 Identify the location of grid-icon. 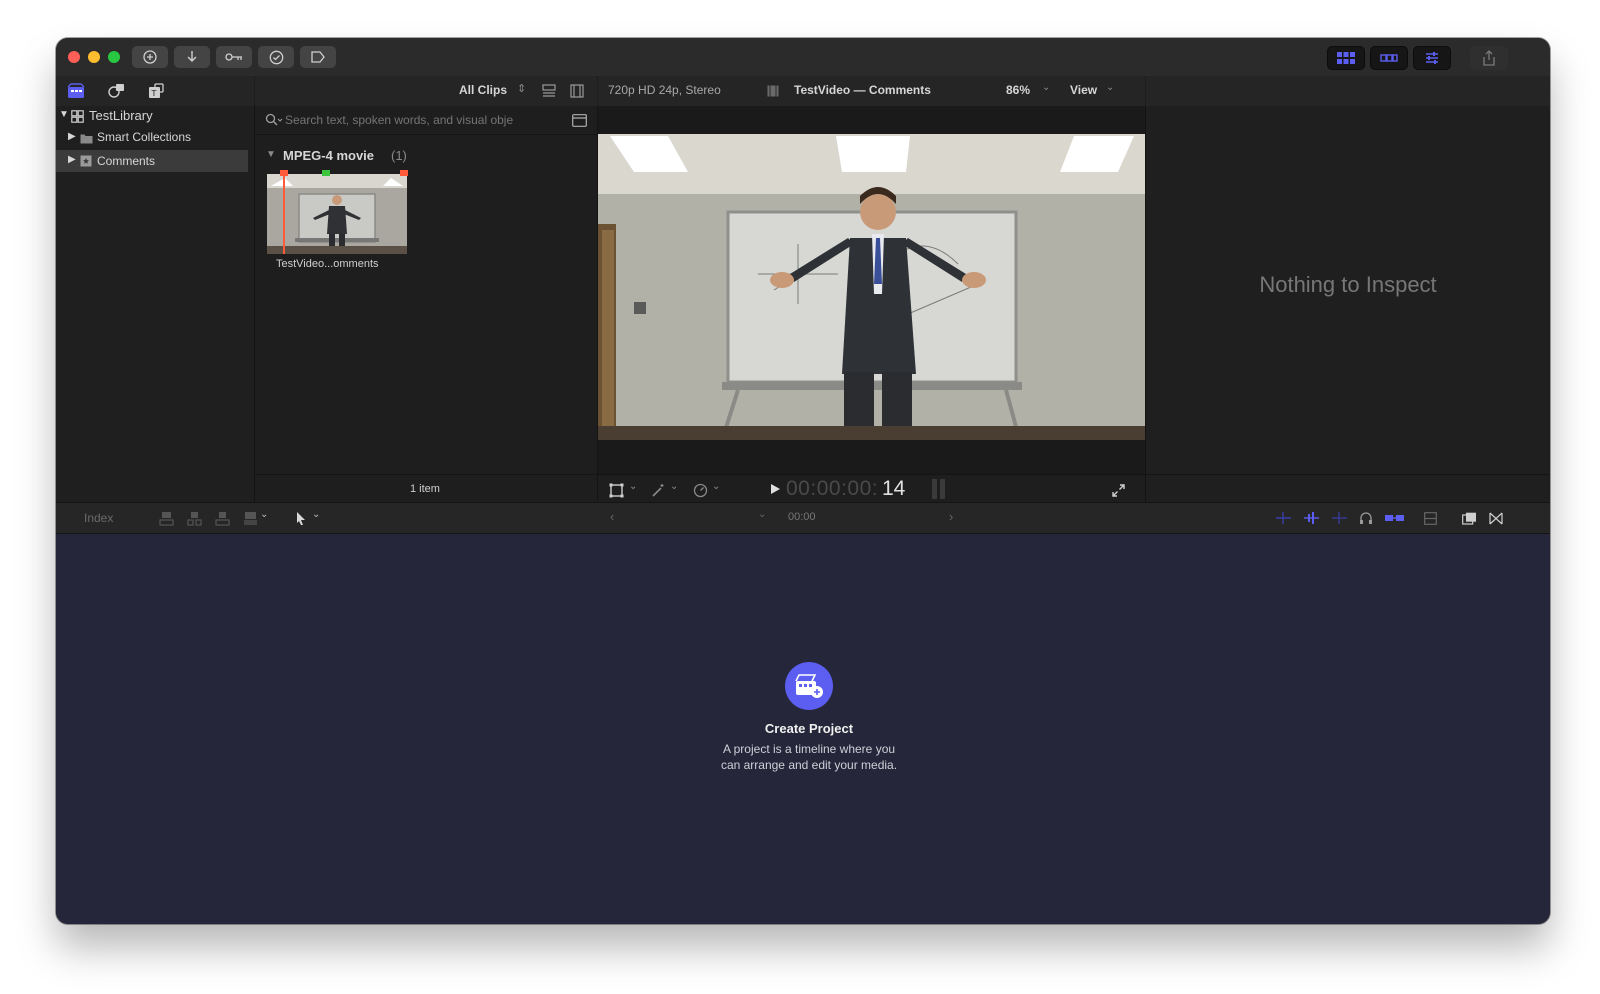
(1346, 58).